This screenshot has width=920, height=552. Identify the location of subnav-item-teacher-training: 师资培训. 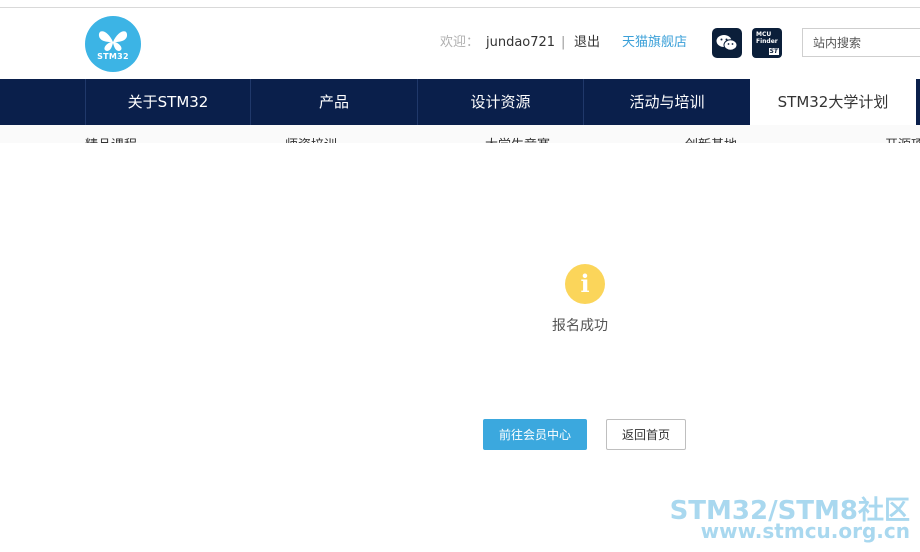
(311, 138).